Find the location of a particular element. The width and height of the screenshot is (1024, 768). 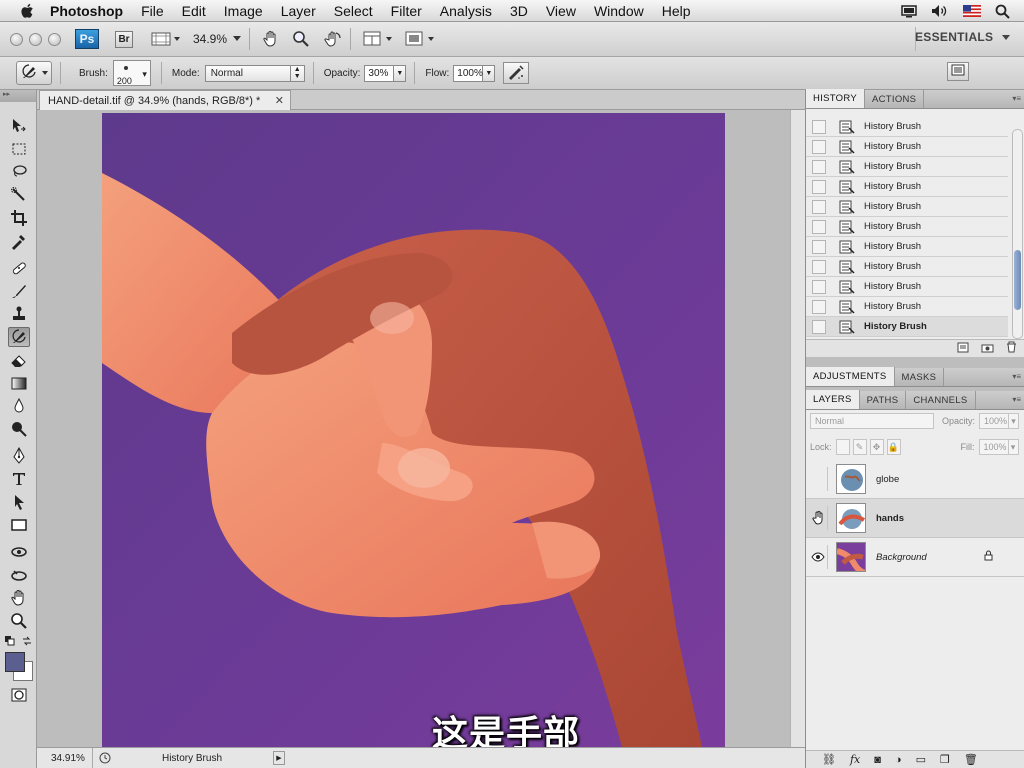

window-close-button is located at coordinates (16, 39).